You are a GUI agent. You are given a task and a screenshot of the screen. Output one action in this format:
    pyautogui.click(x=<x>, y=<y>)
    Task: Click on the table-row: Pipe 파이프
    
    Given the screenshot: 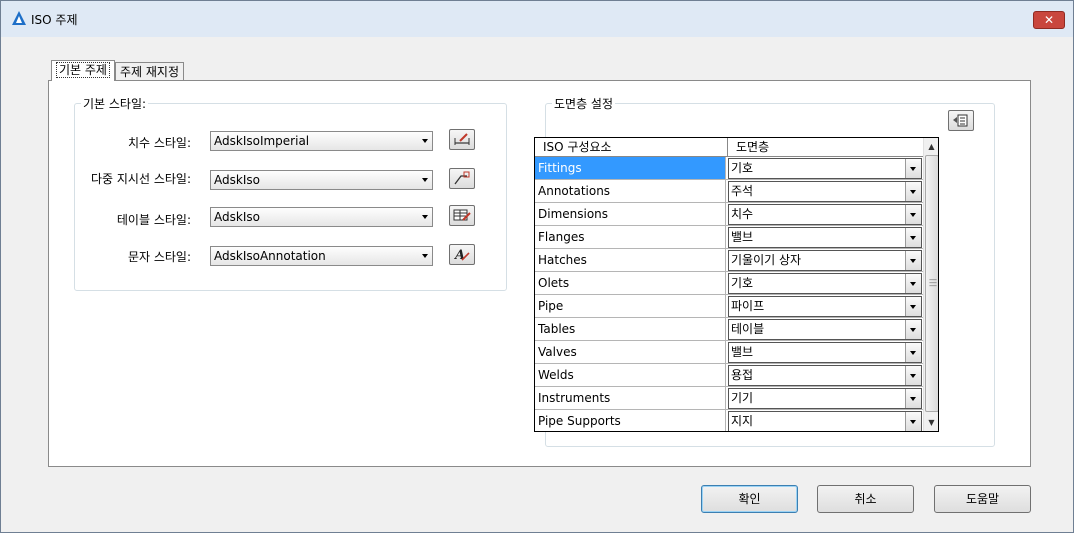 What is the action you would take?
    pyautogui.click(x=729, y=306)
    